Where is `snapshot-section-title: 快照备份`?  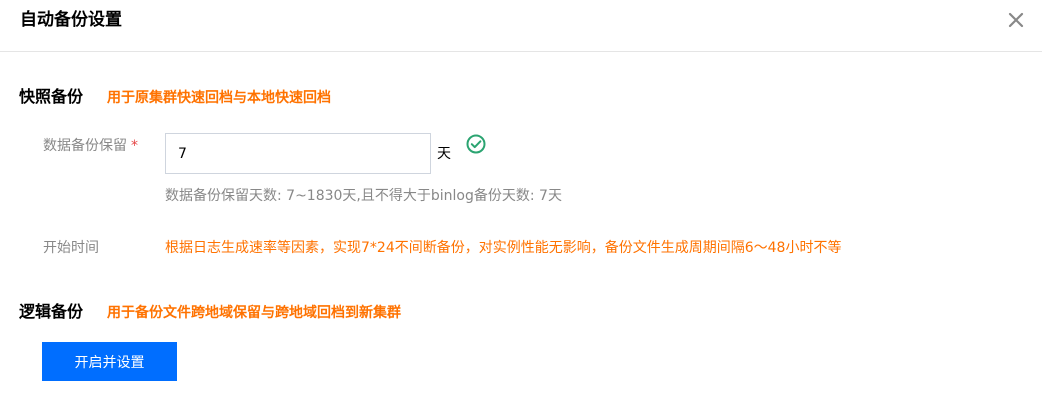
snapshot-section-title: 快照备份 is located at coordinates (51, 96).